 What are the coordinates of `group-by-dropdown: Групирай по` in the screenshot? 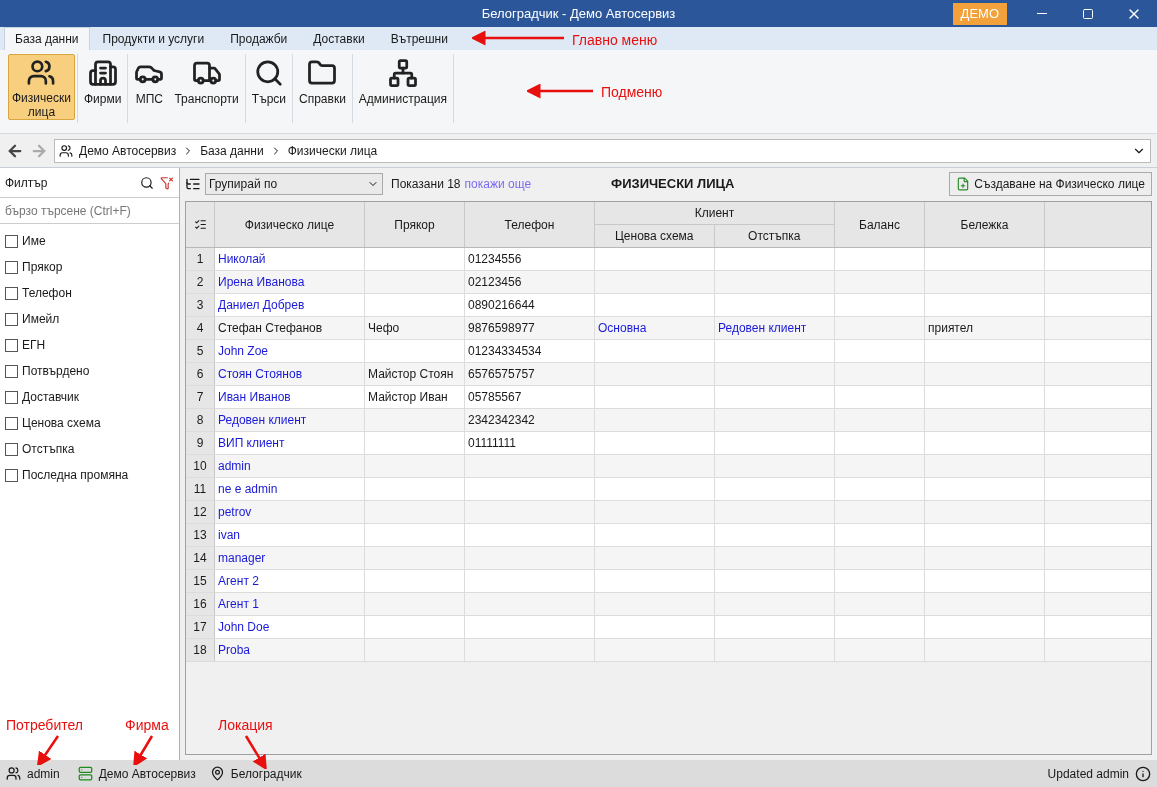 It's located at (294, 184).